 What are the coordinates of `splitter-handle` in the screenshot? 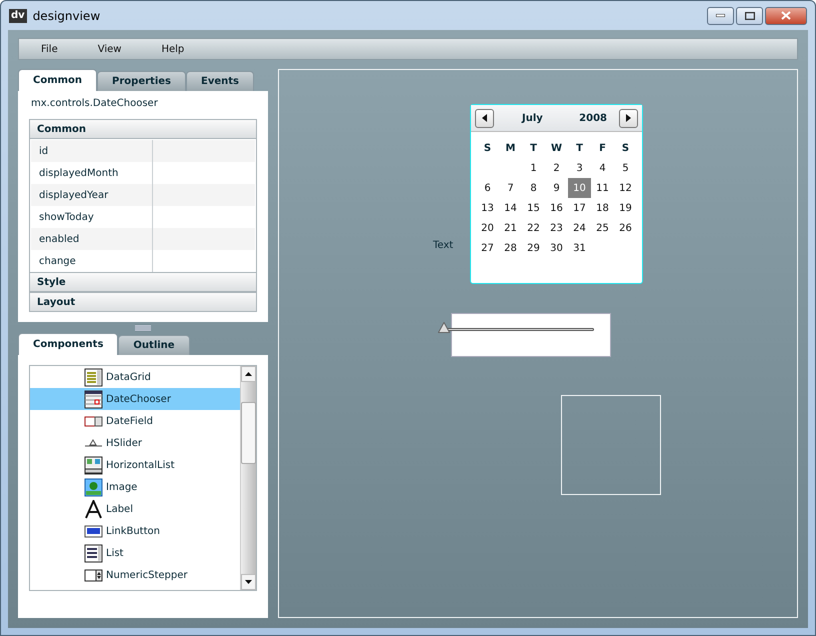 It's located at (143, 327).